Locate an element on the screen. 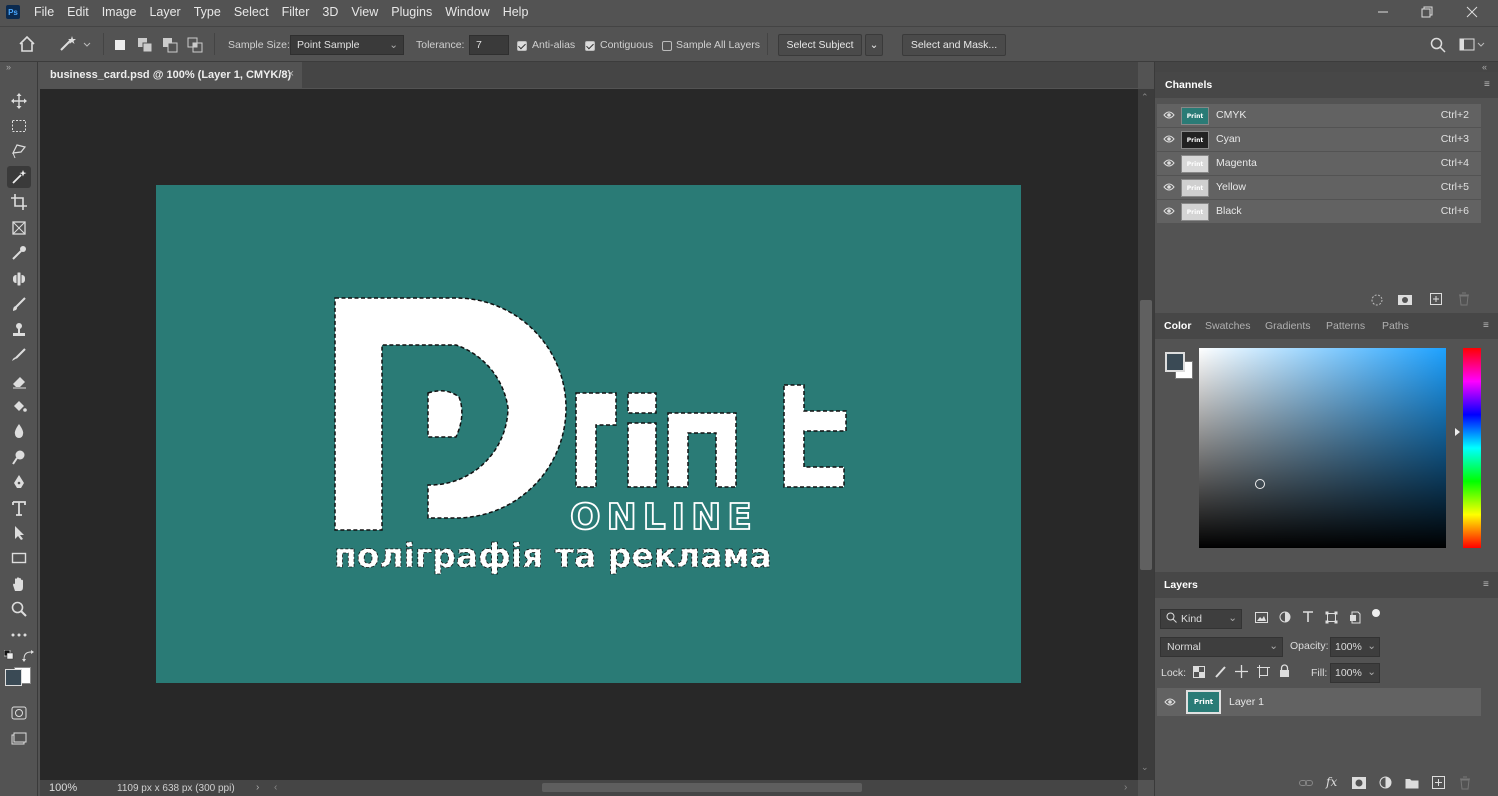 The height and width of the screenshot is (796, 1498). save-selection-channel-icon is located at coordinates (1405, 300).